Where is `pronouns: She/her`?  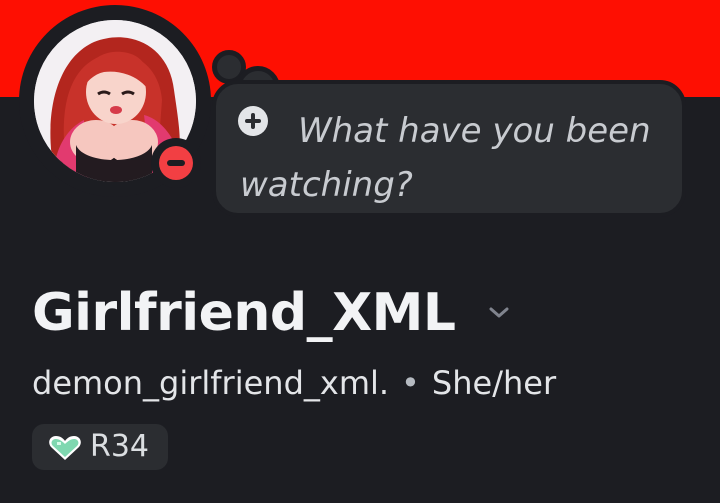 pronouns: She/her is located at coordinates (494, 383).